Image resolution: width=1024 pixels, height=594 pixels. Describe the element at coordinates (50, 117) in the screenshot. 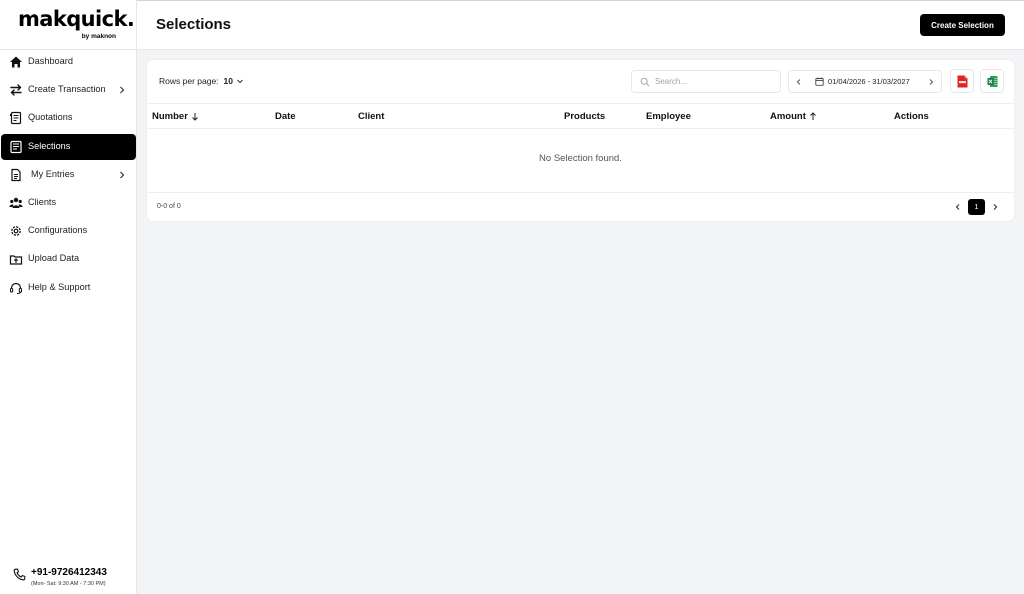

I see `sidebar-item-label: Quotations` at that location.